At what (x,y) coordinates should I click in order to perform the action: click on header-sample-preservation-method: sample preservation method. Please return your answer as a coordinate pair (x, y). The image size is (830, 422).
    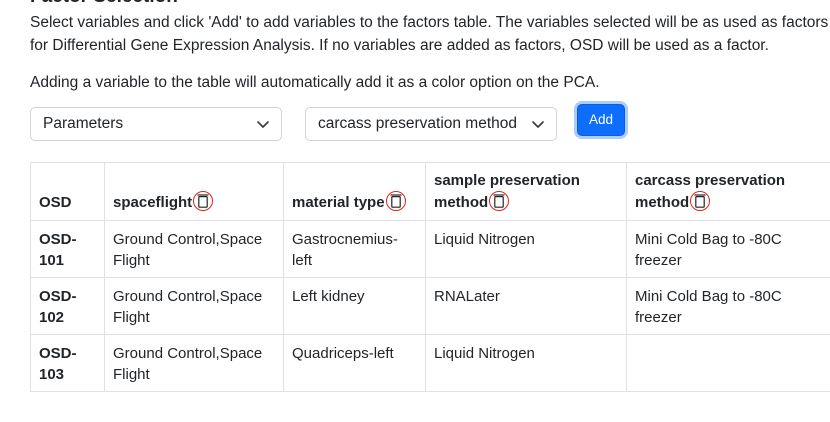
    Looking at the image, I should click on (526, 191).